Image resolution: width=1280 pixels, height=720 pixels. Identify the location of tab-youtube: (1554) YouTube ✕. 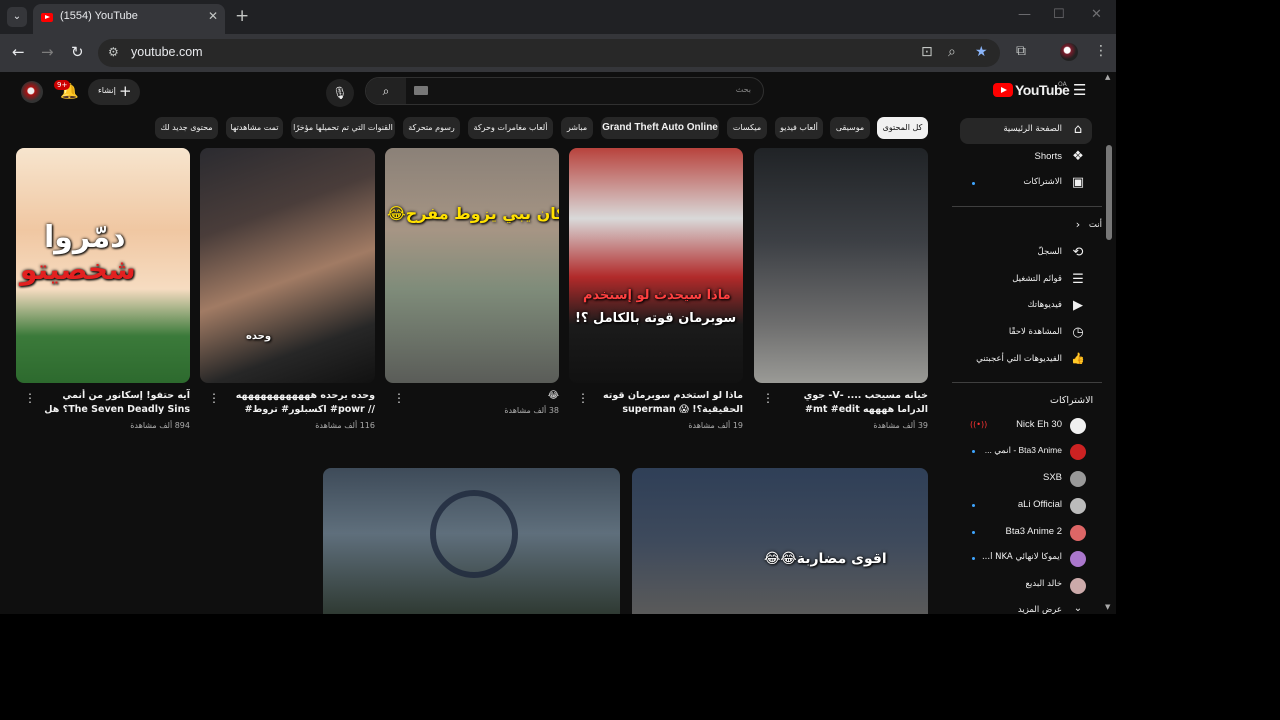
(129, 19).